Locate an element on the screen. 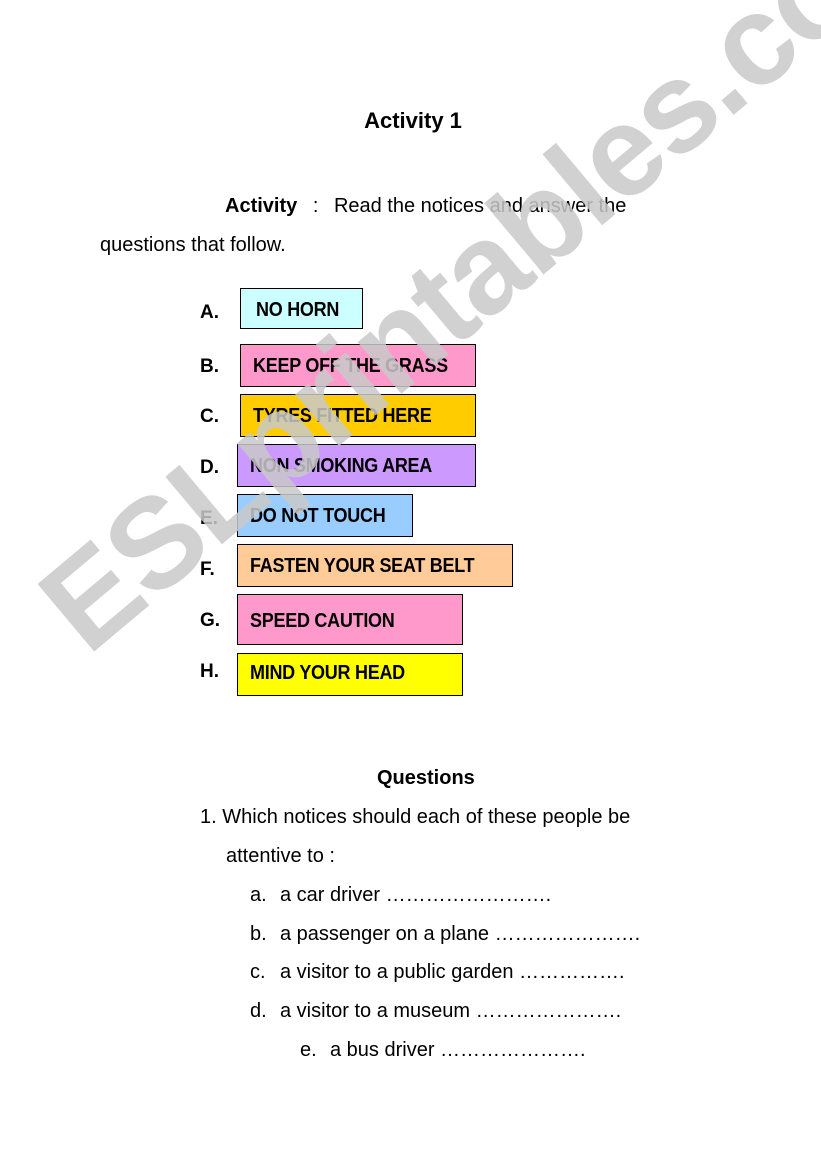  question-item: b. a passenger on a plane …………………. is located at coordinates (445, 934).